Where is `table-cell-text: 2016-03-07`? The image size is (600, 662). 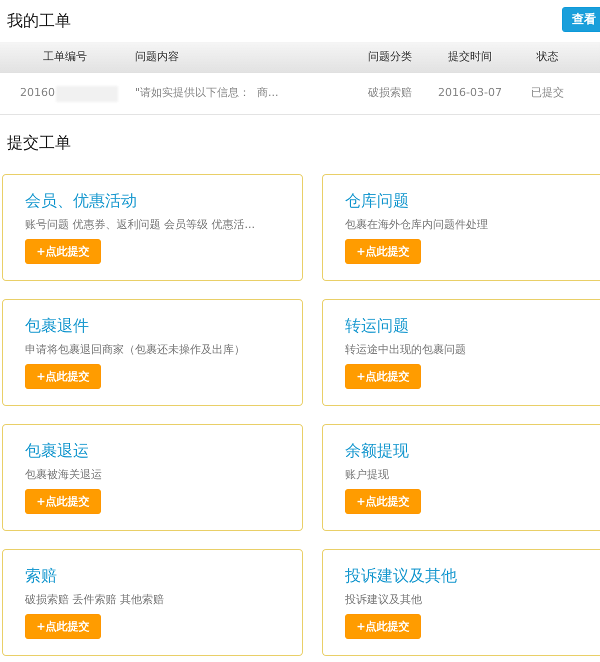 table-cell-text: 2016-03-07 is located at coordinates (470, 93).